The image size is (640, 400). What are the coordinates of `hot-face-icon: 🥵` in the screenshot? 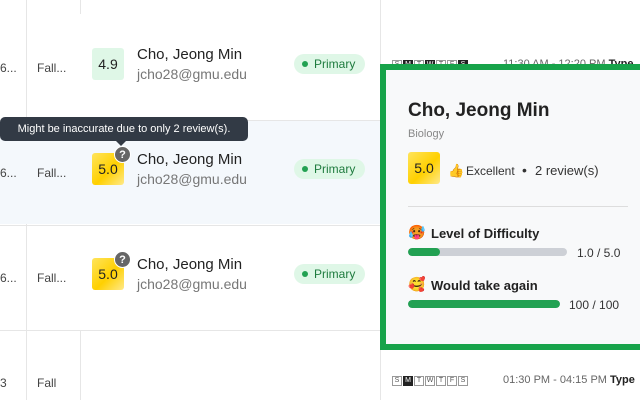 It's located at (417, 232).